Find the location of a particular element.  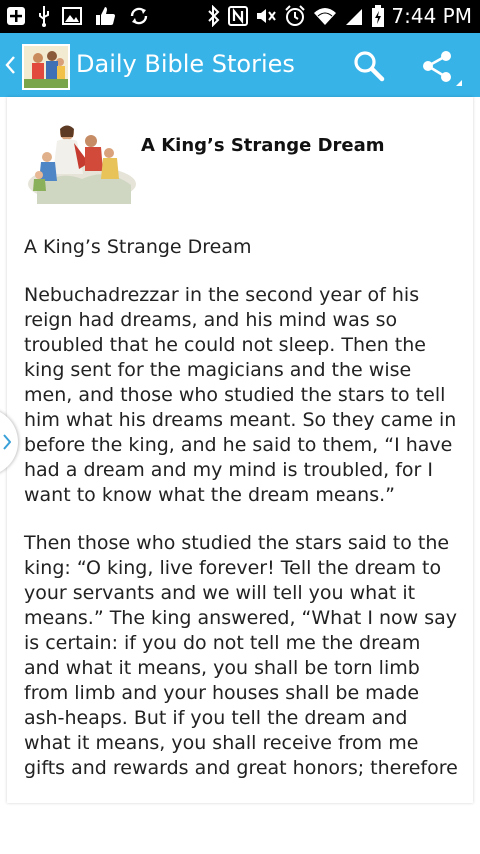

battery-icon is located at coordinates (378, 16).